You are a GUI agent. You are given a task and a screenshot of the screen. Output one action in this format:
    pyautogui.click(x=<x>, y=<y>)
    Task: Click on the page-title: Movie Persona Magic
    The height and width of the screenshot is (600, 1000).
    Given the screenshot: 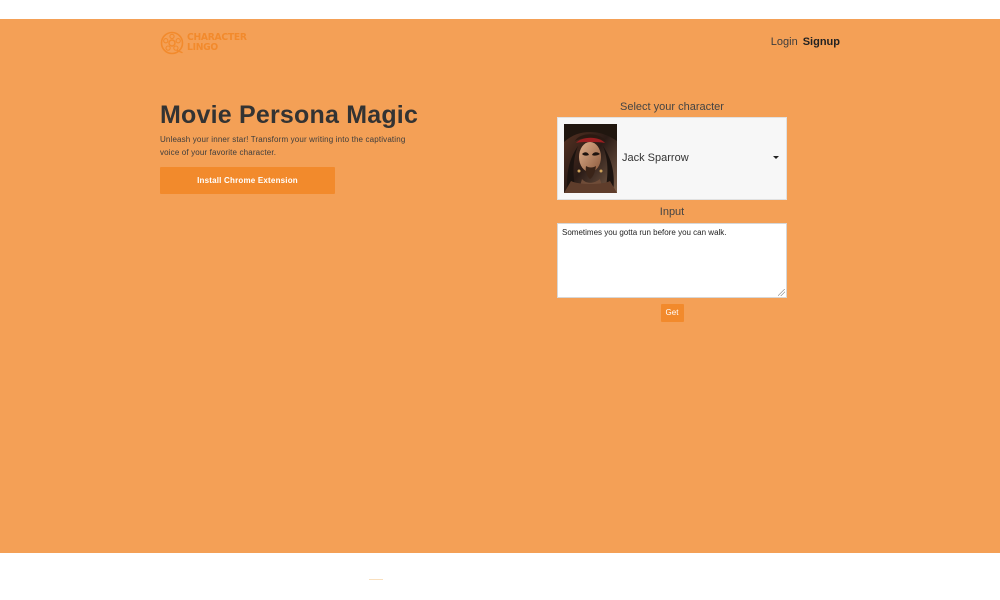 What is the action you would take?
    pyautogui.click(x=289, y=115)
    